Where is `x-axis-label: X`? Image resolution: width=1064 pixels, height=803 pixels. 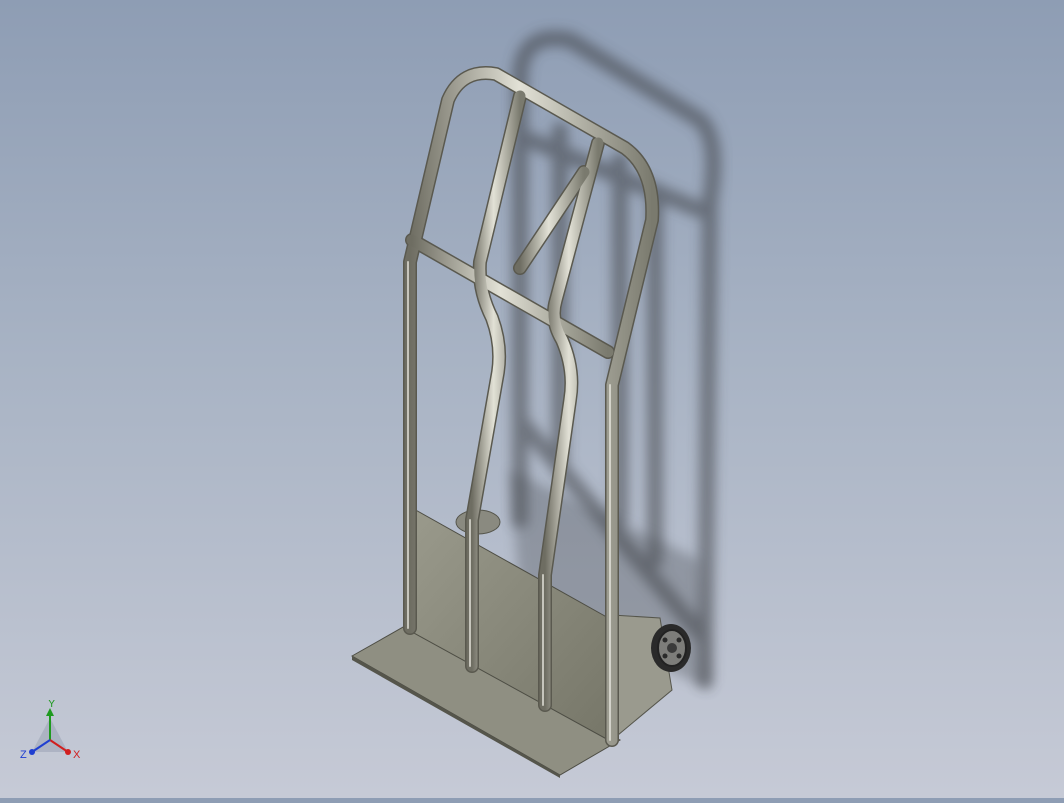 x-axis-label: X is located at coordinates (77, 755).